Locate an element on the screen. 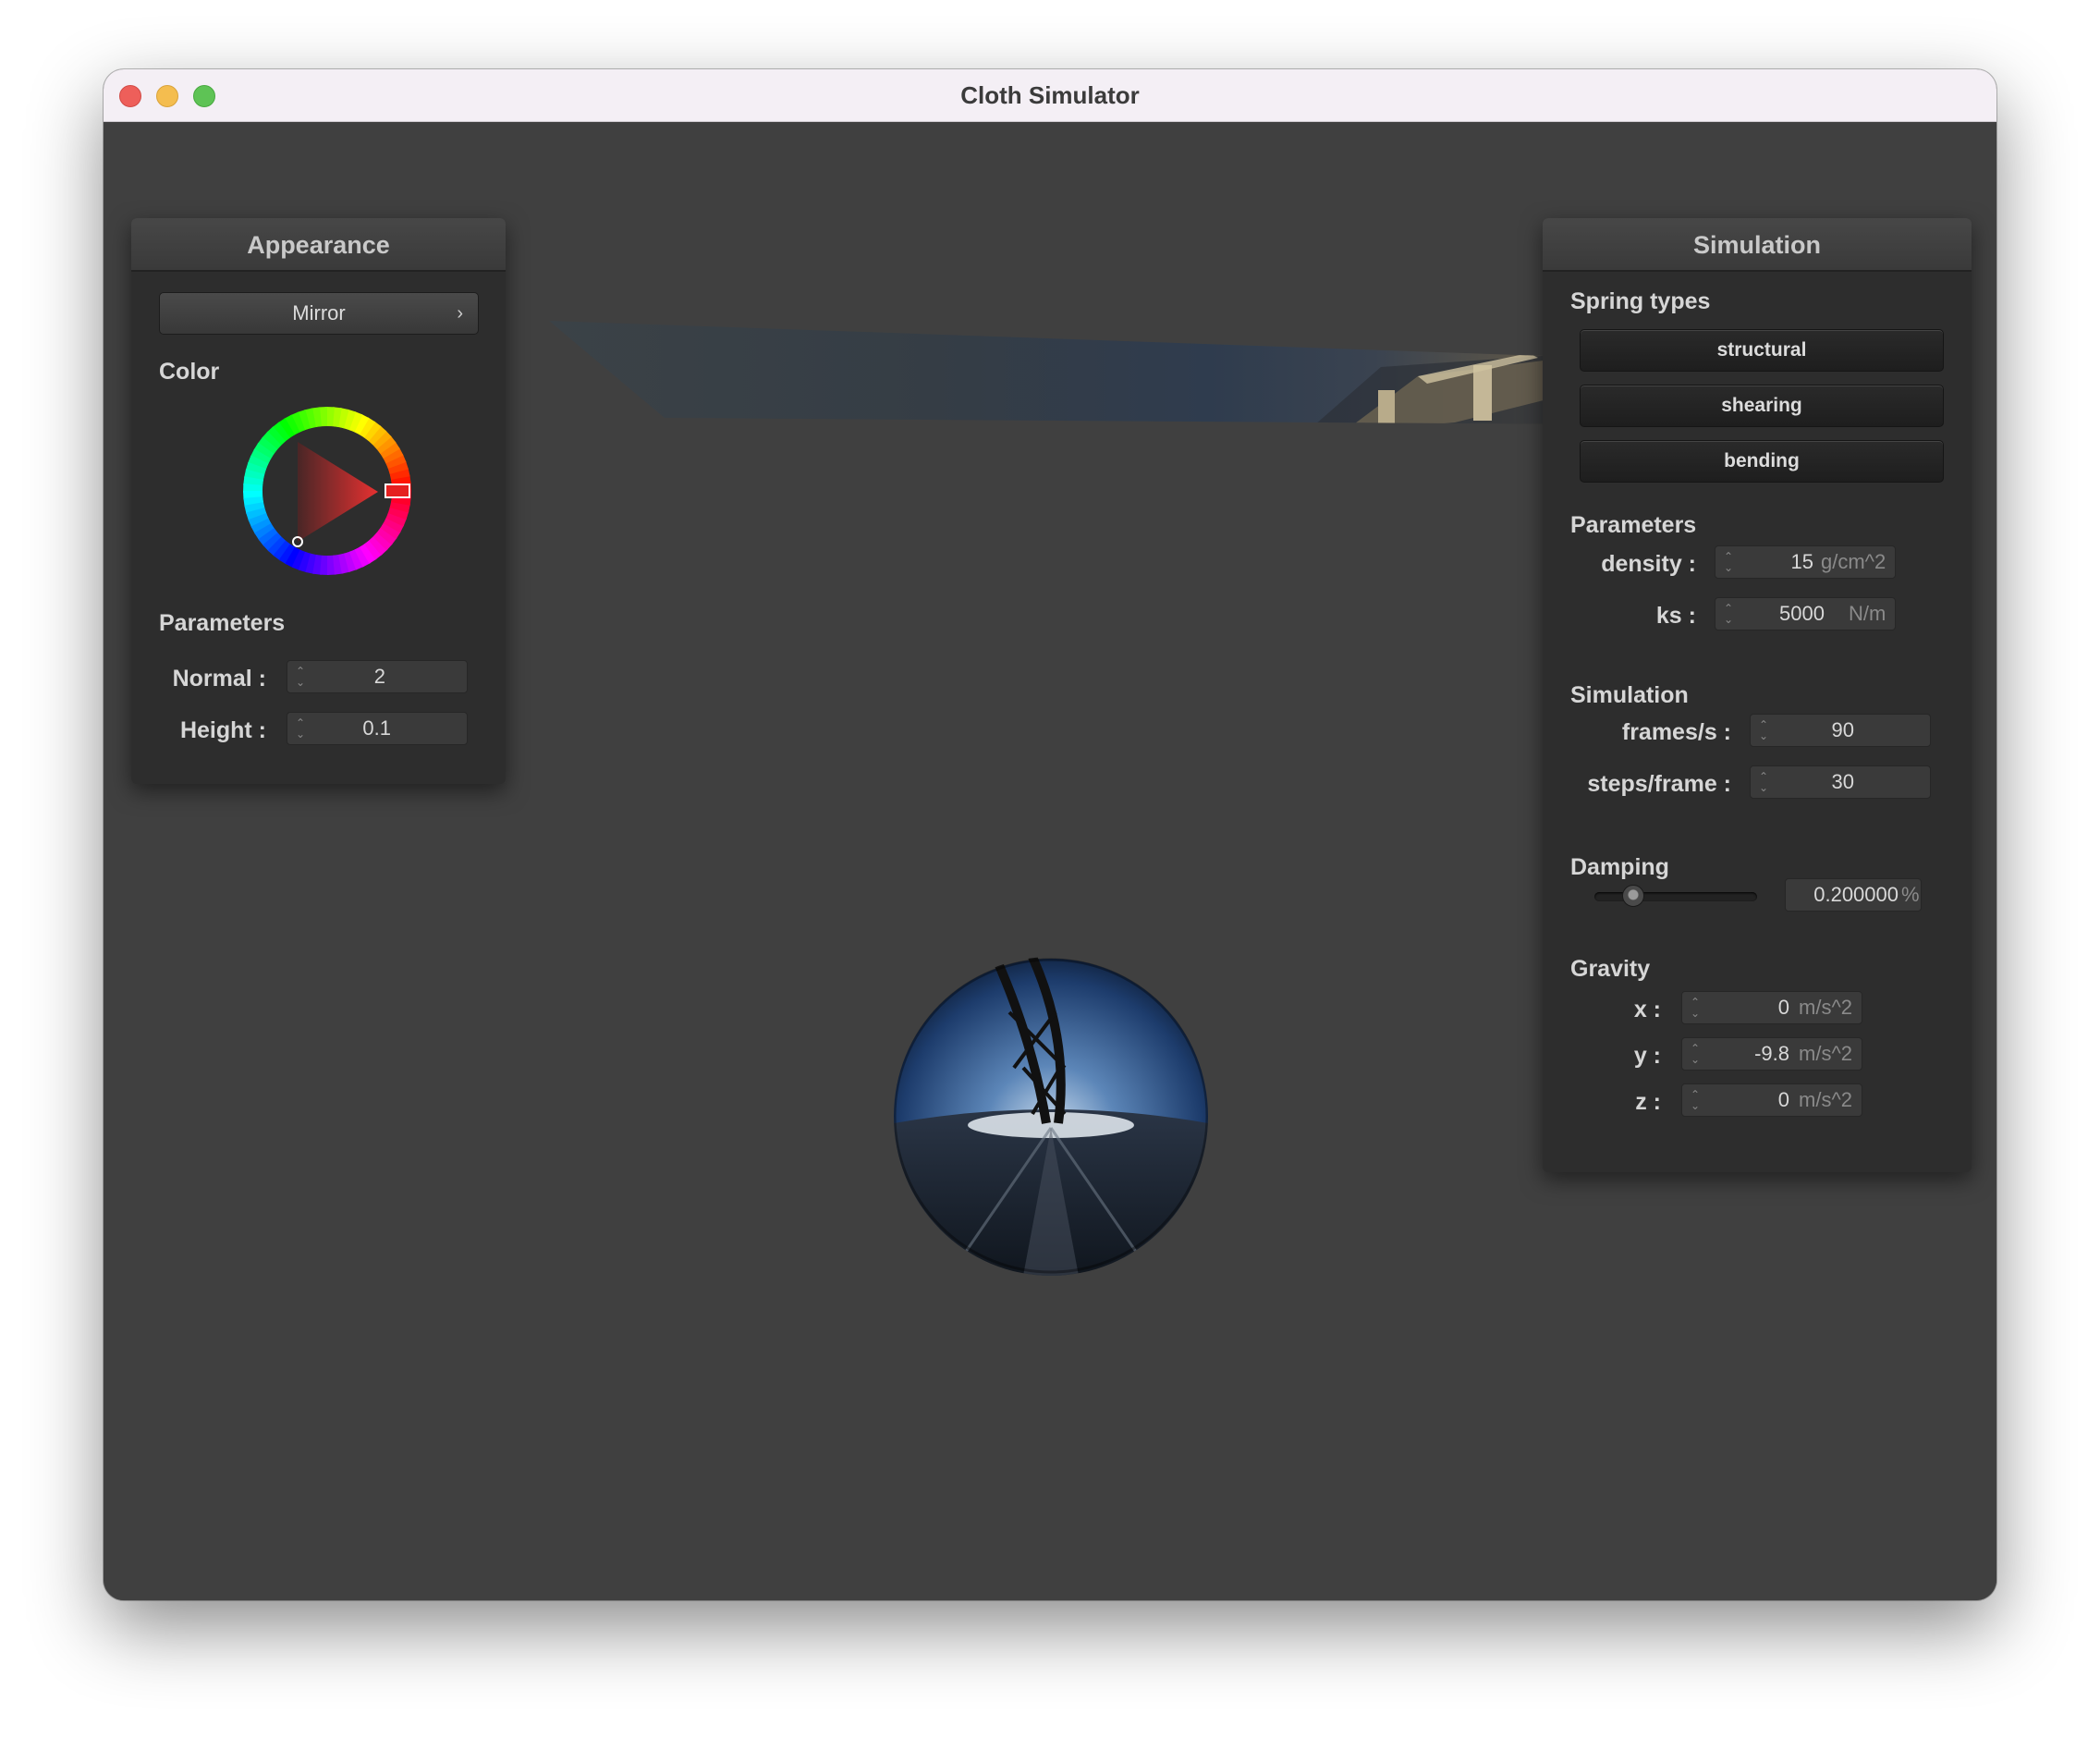 Image resolution: width=2100 pixels, height=1738 pixels. gravity-y-input: ⌃ ⌄ -9.8 m/s^2 is located at coordinates (1771, 1054).